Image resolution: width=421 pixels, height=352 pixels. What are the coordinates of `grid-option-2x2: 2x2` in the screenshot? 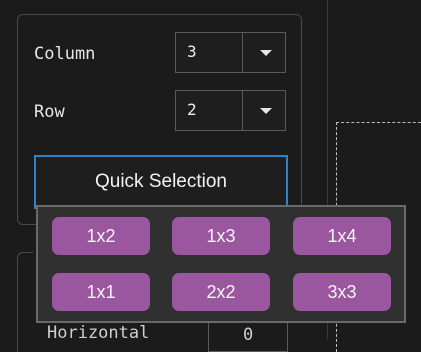 It's located at (221, 292).